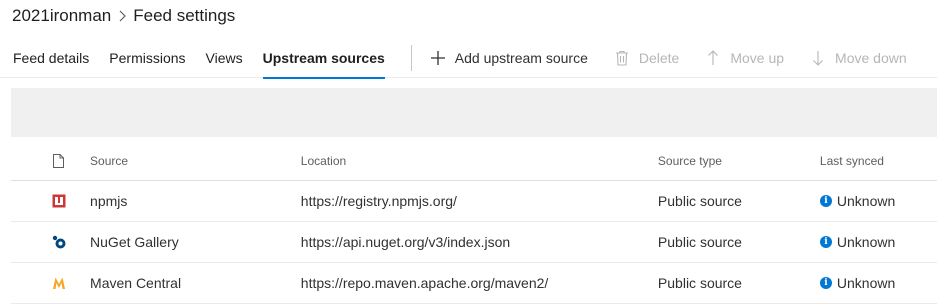 Image resolution: width=937 pixels, height=305 pixels. Describe the element at coordinates (49, 58) in the screenshot. I see `tab-feed-details: Feed details` at that location.